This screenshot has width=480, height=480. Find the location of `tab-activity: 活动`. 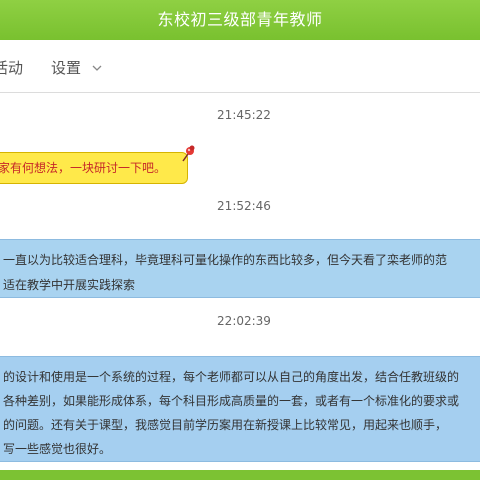

tab-activity: 活动 is located at coordinates (11, 66).